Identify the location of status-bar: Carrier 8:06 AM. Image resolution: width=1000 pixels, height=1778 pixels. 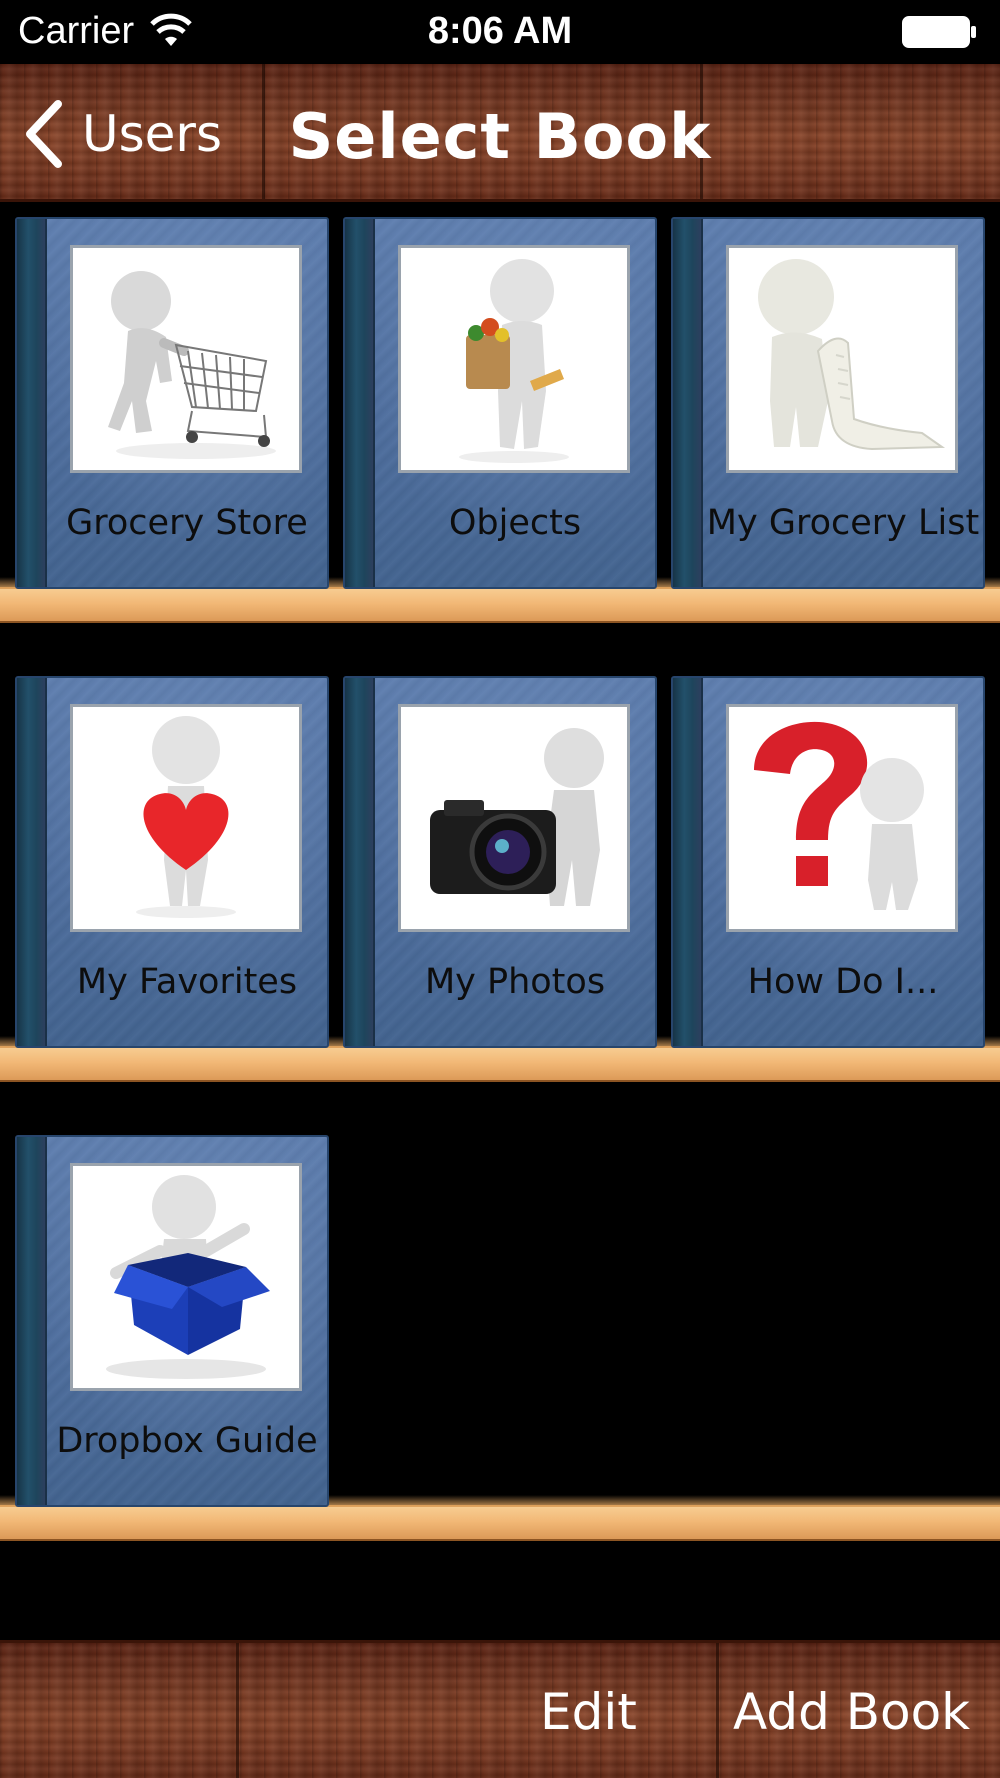
(500, 32).